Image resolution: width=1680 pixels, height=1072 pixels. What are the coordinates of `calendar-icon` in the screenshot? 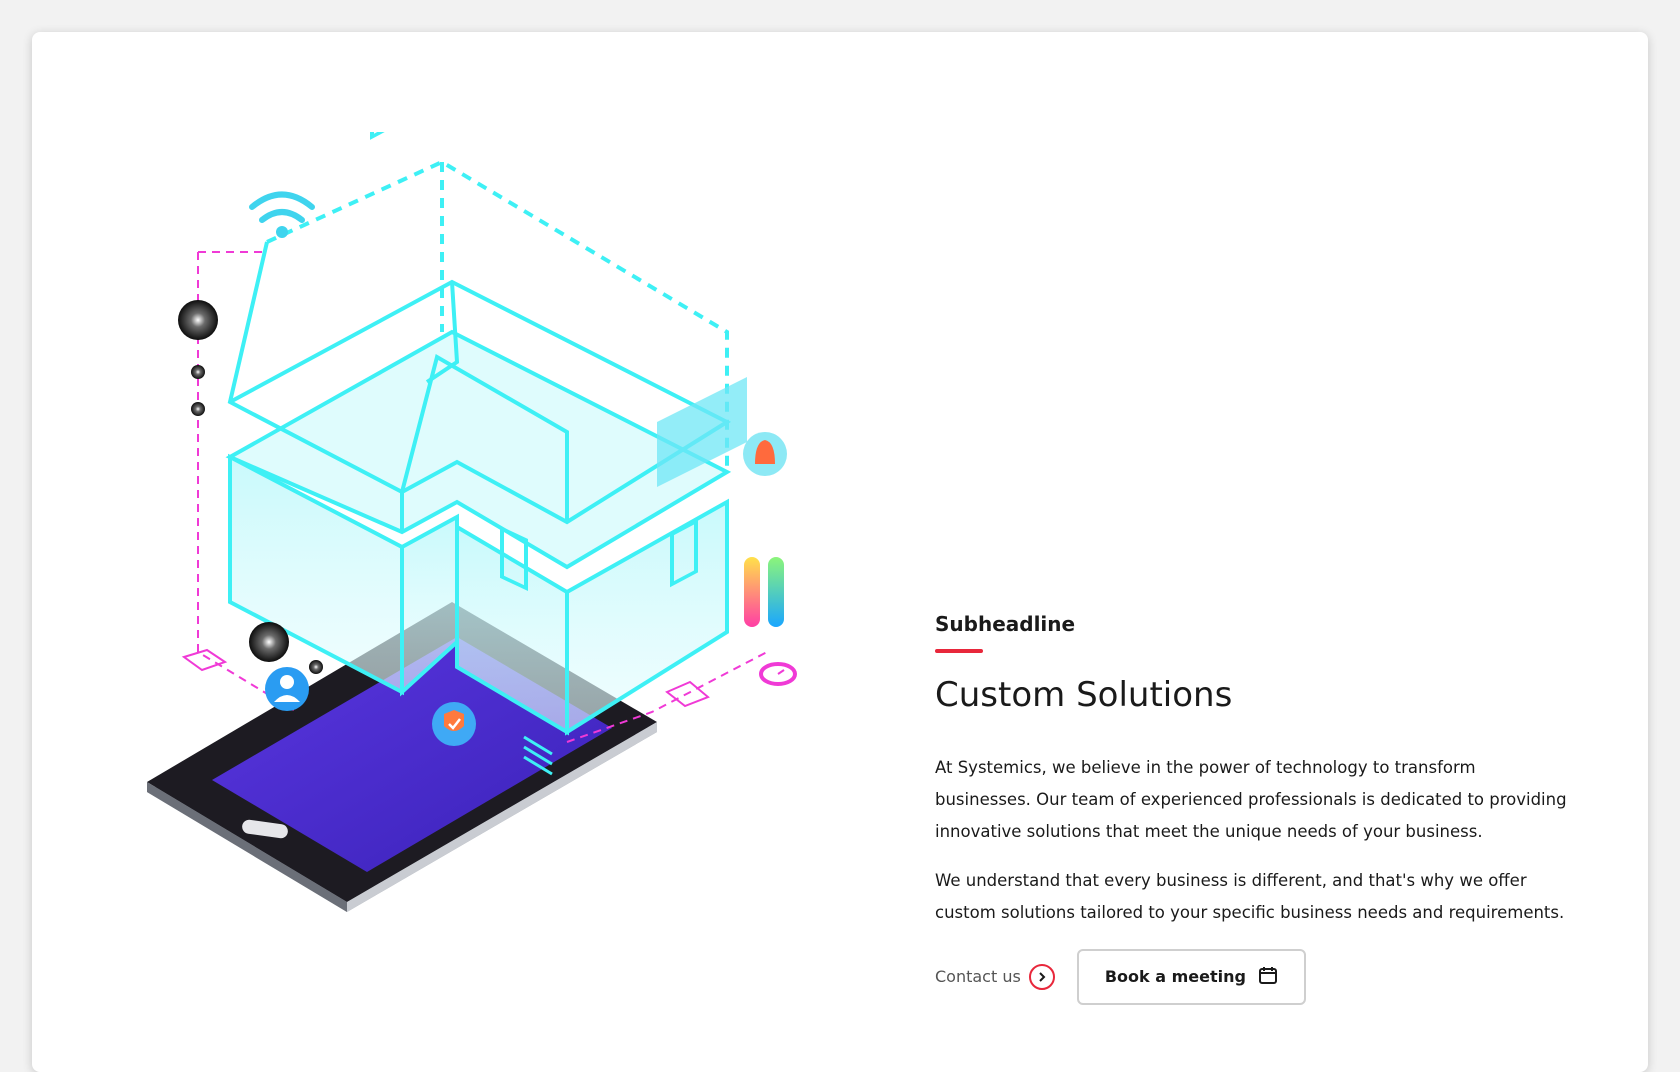 It's located at (1268, 977).